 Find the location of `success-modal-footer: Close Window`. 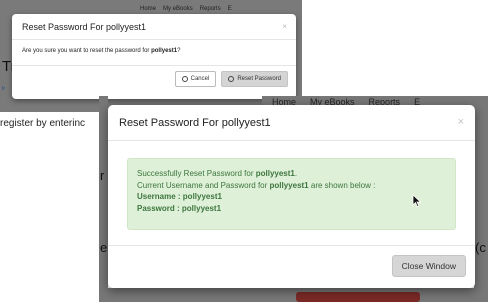

success-modal-footer: Close Window is located at coordinates (291, 266).